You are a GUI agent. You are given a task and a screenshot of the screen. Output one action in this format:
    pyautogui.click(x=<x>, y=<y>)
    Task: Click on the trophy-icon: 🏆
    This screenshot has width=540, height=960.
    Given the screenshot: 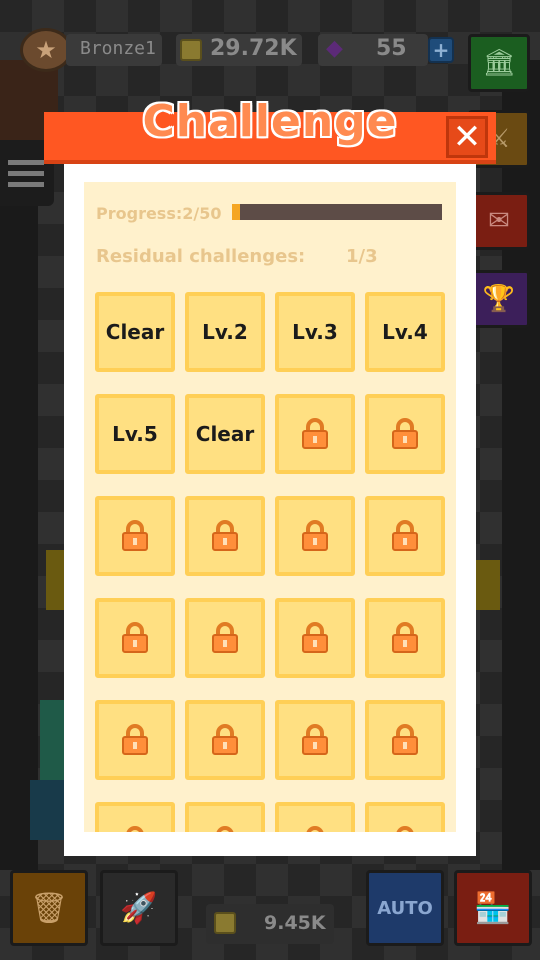 What is the action you would take?
    pyautogui.click(x=499, y=299)
    